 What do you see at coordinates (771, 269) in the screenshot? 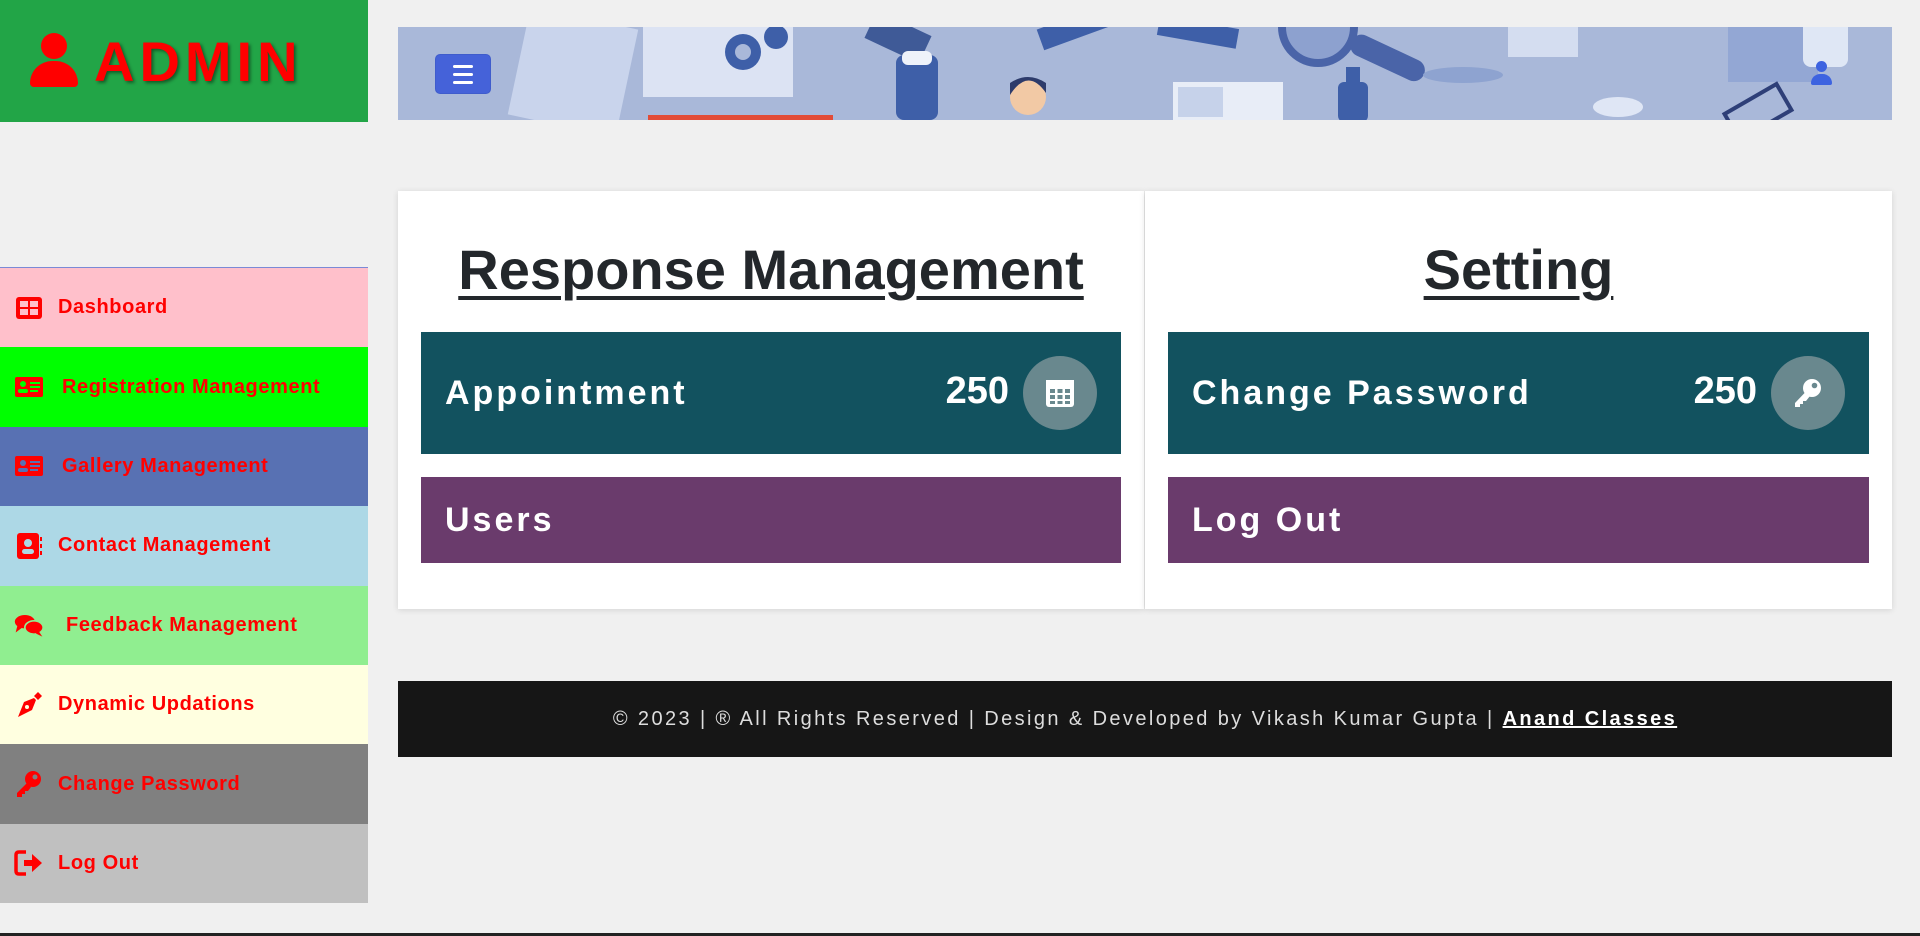
I see `panel-title: Response Management` at bounding box center [771, 269].